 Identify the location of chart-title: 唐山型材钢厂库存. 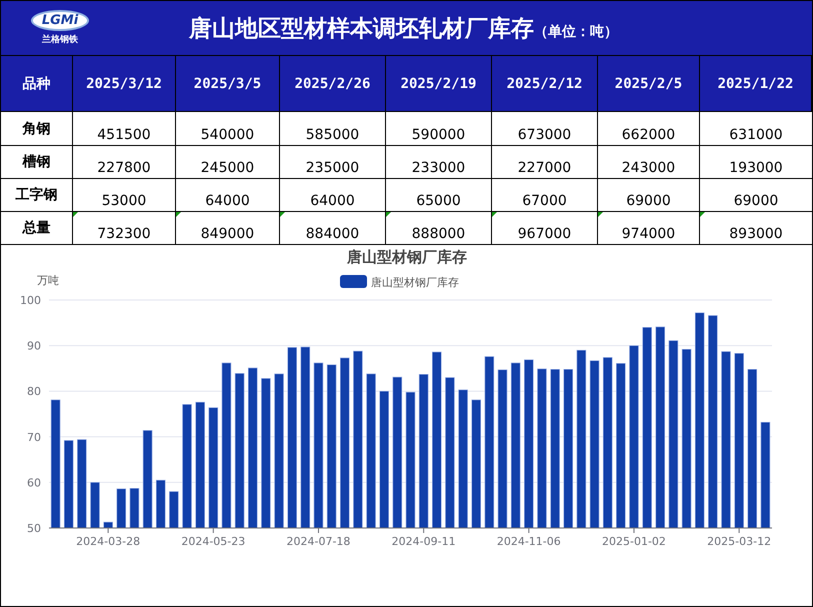
(407, 257).